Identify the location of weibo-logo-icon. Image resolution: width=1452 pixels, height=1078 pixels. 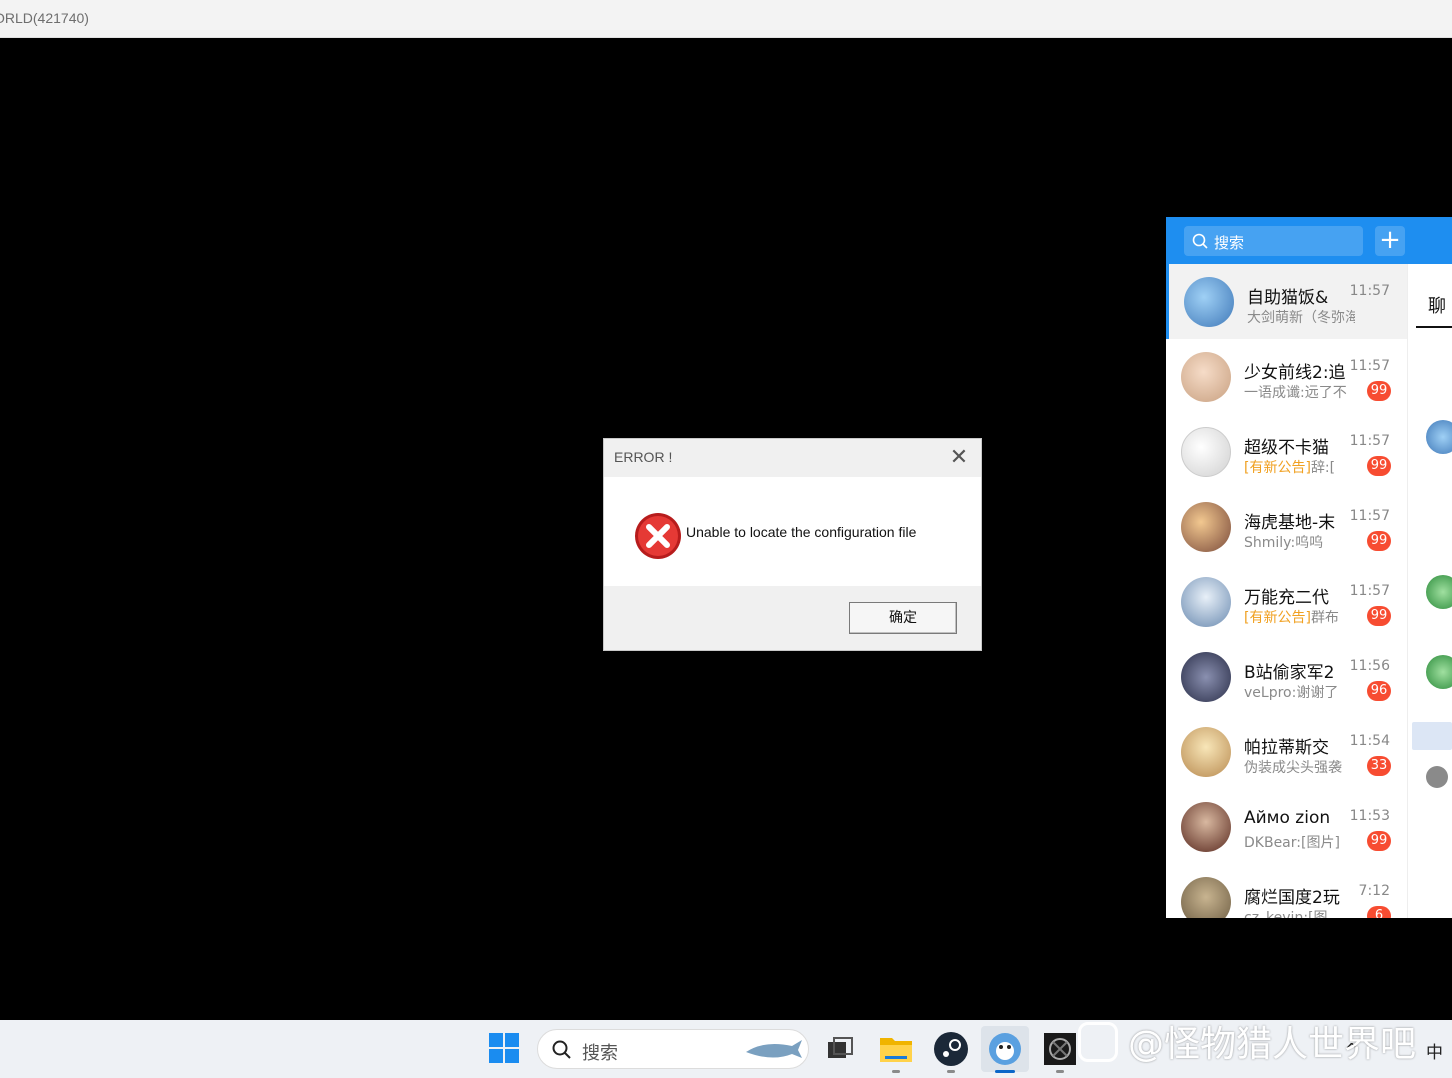
(1098, 1042).